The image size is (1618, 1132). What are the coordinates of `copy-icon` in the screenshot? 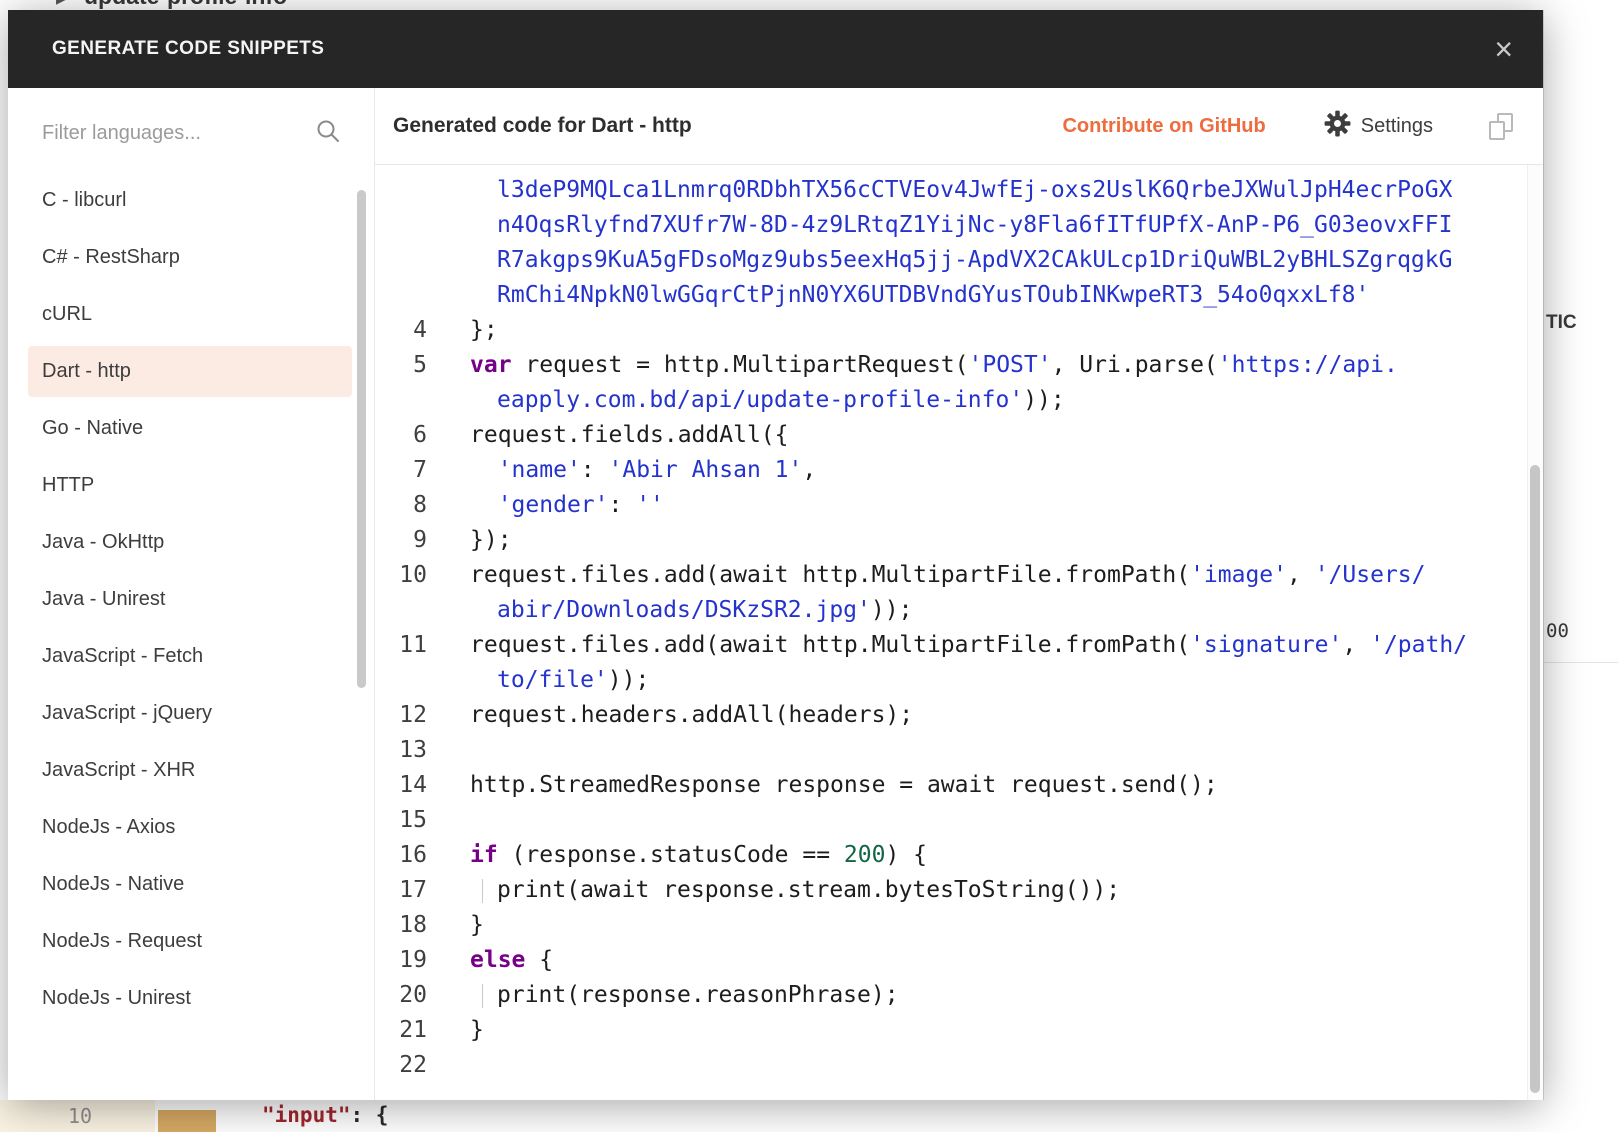 It's located at (1501, 126).